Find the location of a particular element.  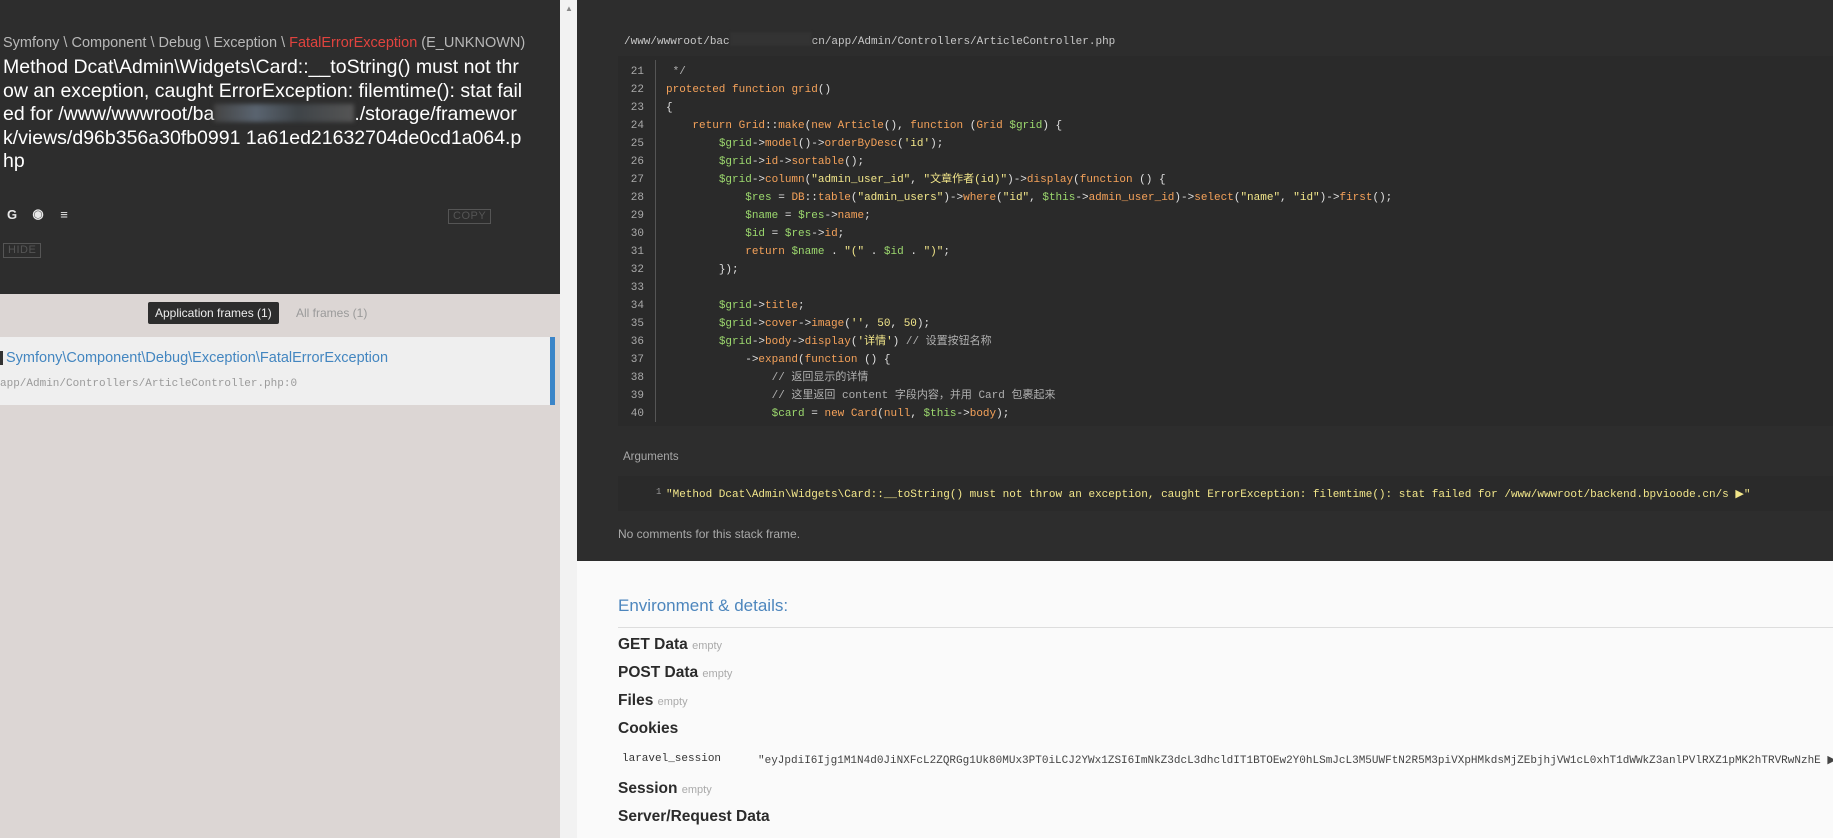

section-files: Files empty is located at coordinates (653, 700).